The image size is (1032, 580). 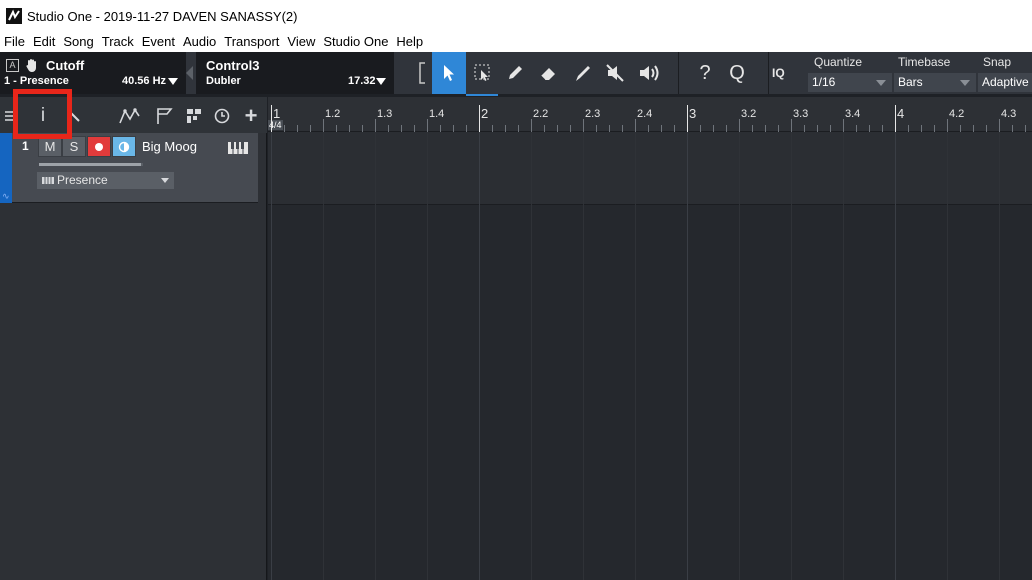 What do you see at coordinates (295, 73) in the screenshot?
I see `control-link-secondary: Control3 Dubler 17.32` at bounding box center [295, 73].